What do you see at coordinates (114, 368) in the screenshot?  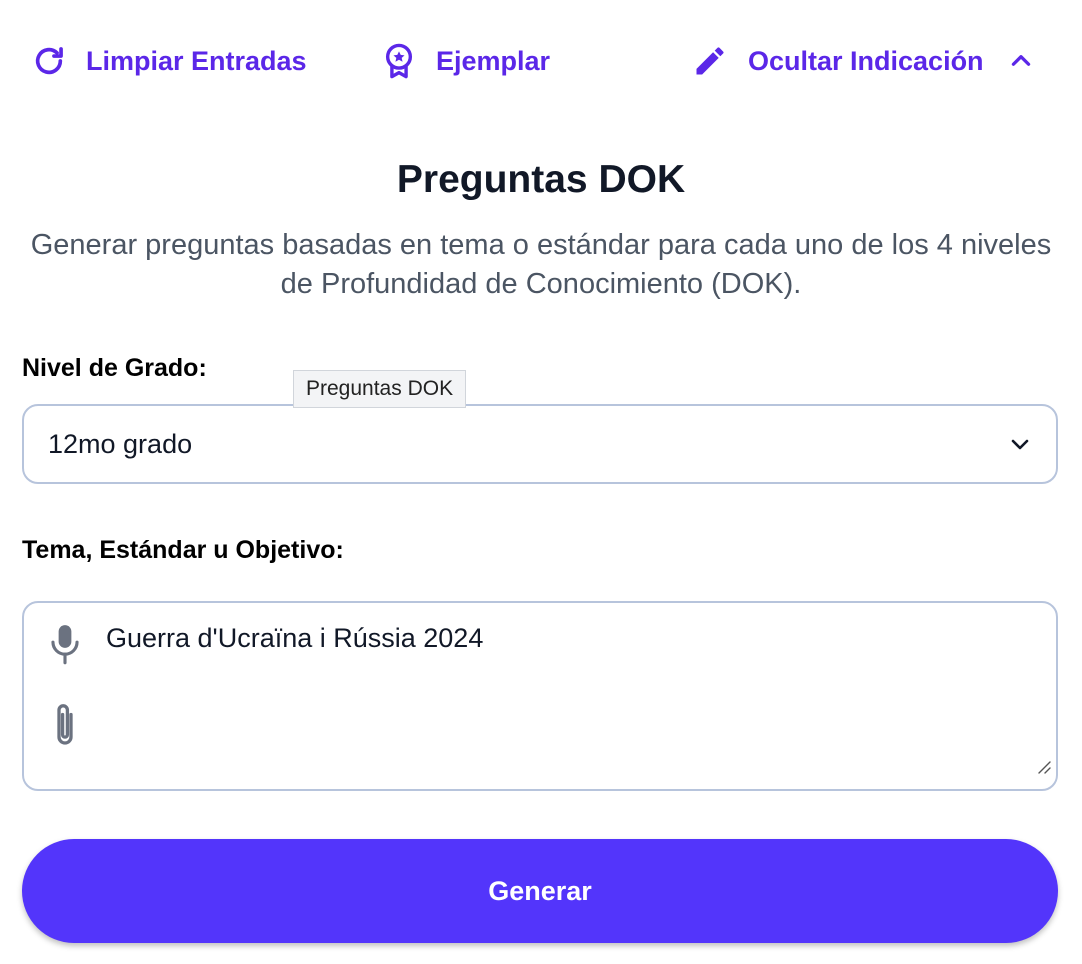 I see `grade-level-label: Nivel de Grado:` at bounding box center [114, 368].